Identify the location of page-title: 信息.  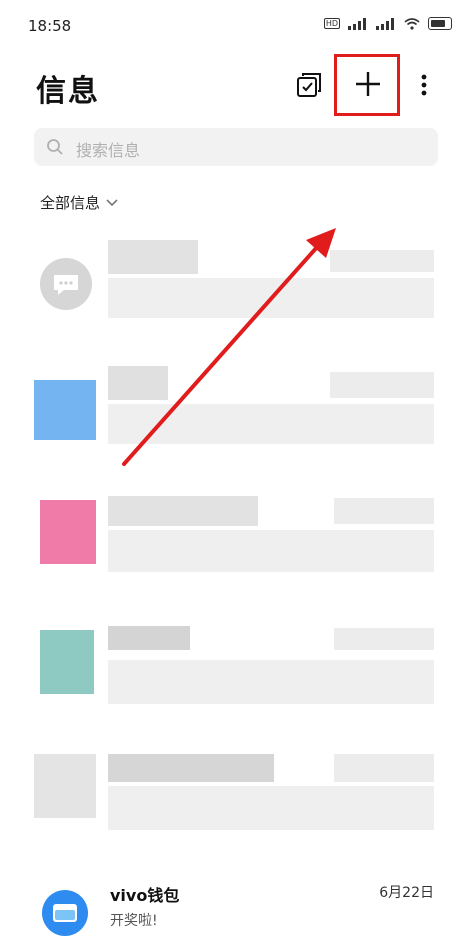
(68, 91).